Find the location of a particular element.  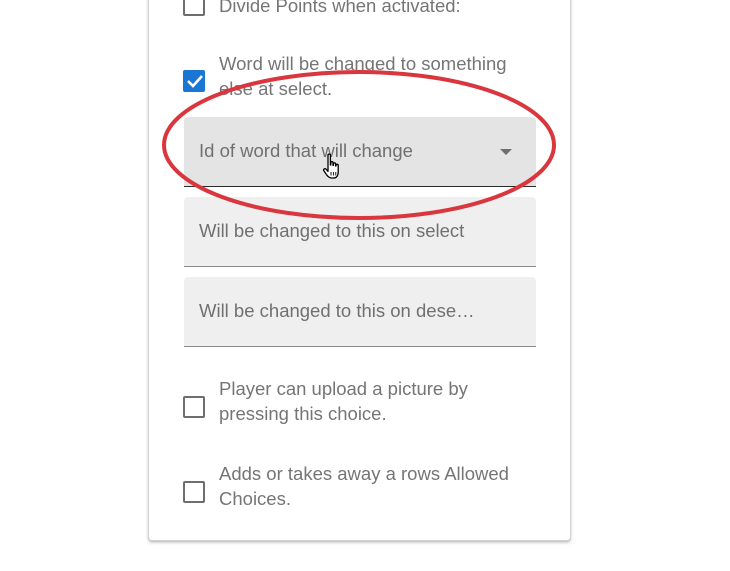

upload-picture-checkbox is located at coordinates (194, 407).